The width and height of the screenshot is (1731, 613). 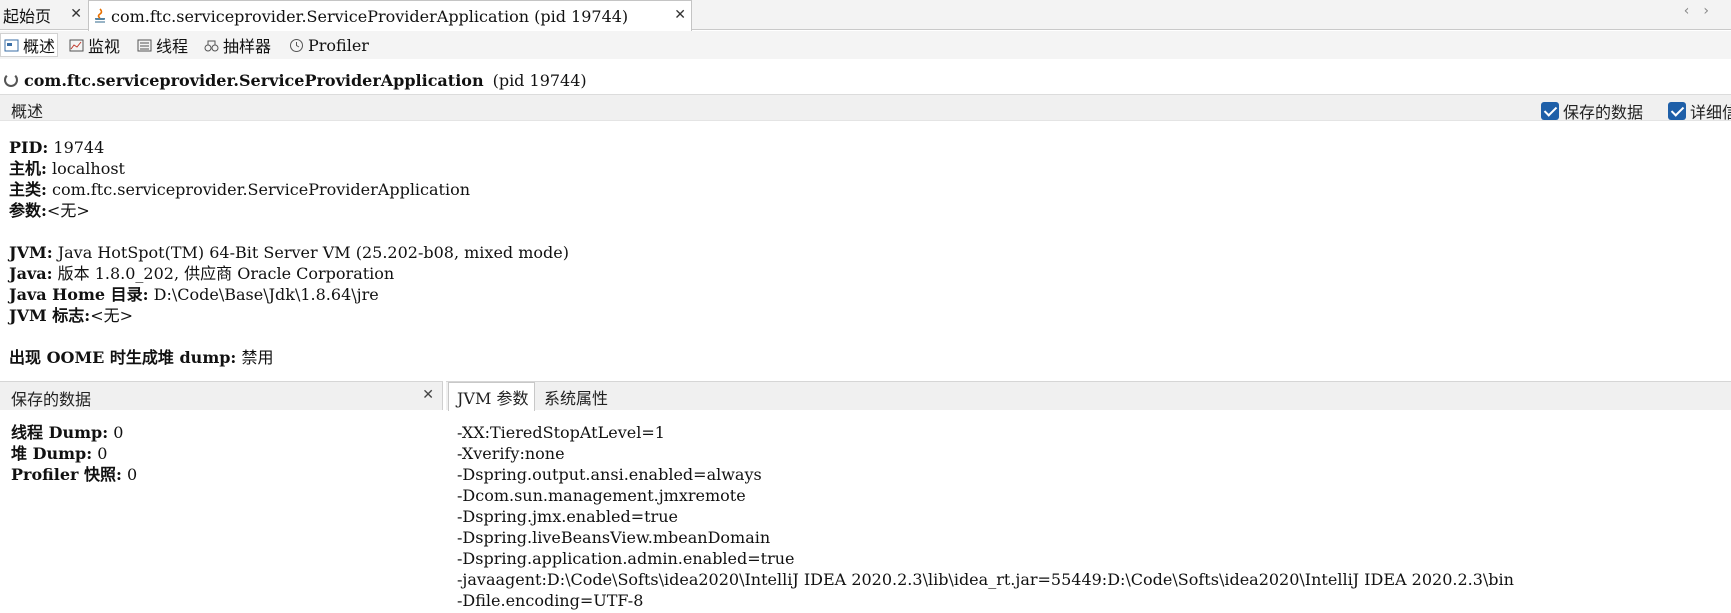 What do you see at coordinates (29, 147) in the screenshot?
I see `pid-label: PID:` at bounding box center [29, 147].